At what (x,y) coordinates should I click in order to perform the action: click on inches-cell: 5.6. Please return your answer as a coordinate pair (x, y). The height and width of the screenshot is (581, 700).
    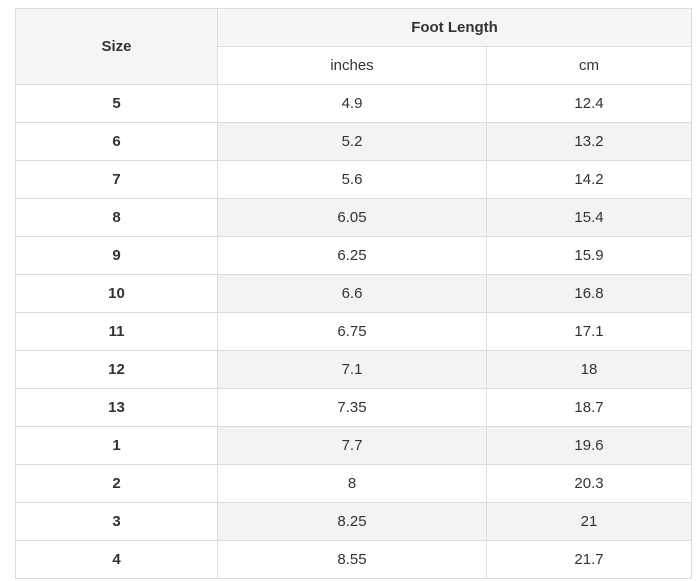
    Looking at the image, I should click on (352, 179).